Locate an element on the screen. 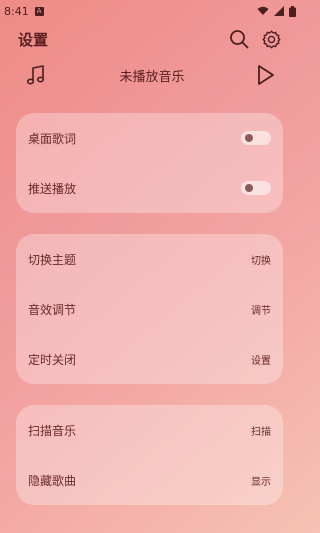 The image size is (320, 533). status-right is located at coordinates (276, 11).